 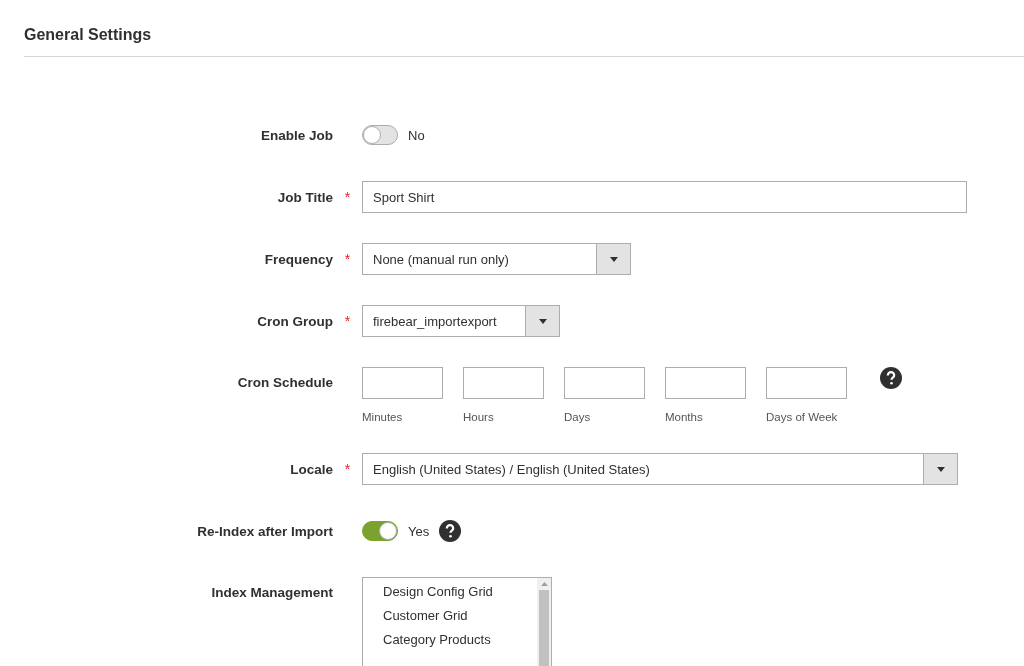 I want to click on field-label: Cron Schedule, so click(x=284, y=382).